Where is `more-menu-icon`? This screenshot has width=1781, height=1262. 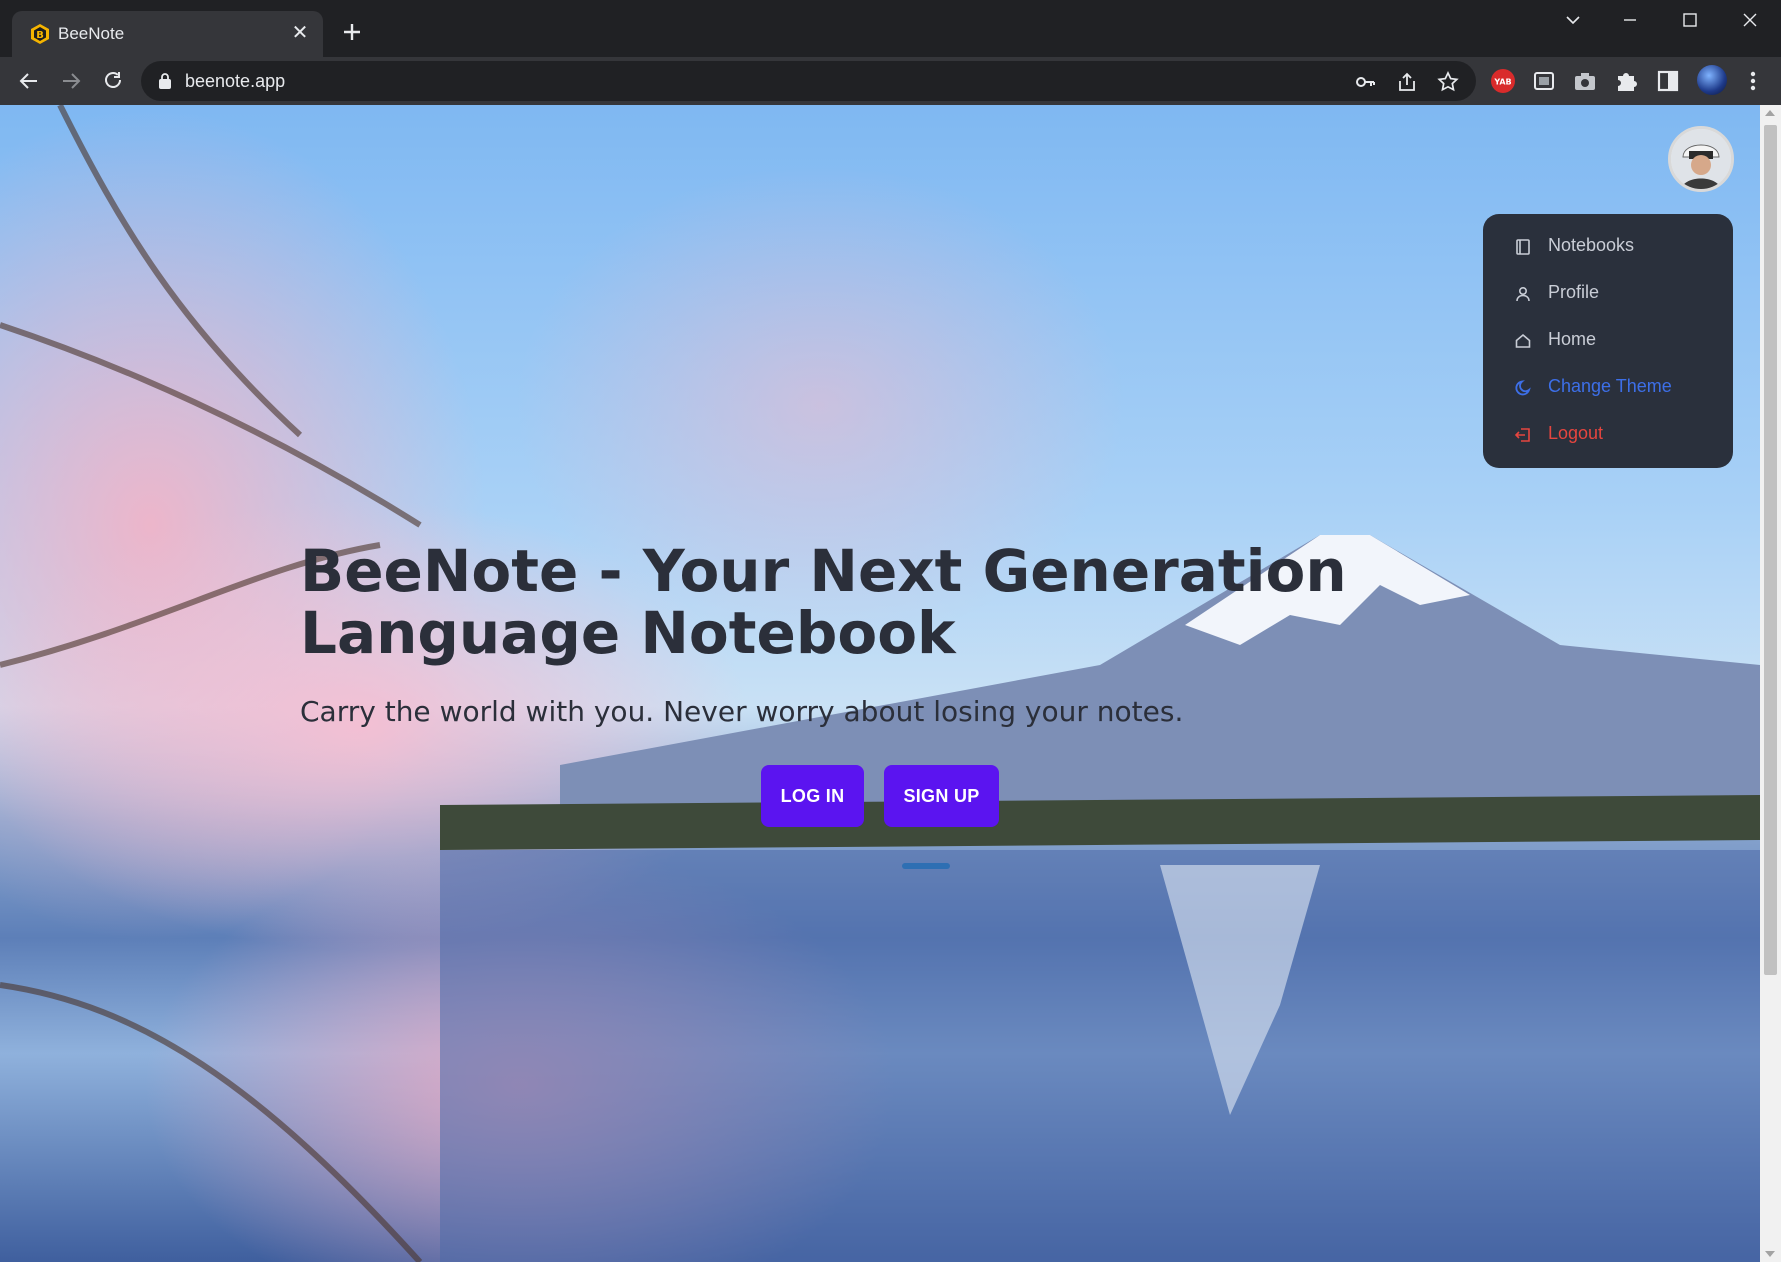
more-menu-icon is located at coordinates (1753, 81).